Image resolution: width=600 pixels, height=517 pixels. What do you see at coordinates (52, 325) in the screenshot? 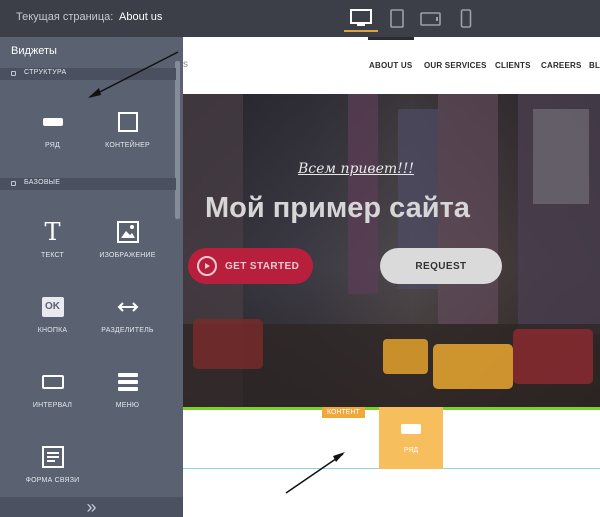
I see `widget-button: OK КНОПКА` at bounding box center [52, 325].